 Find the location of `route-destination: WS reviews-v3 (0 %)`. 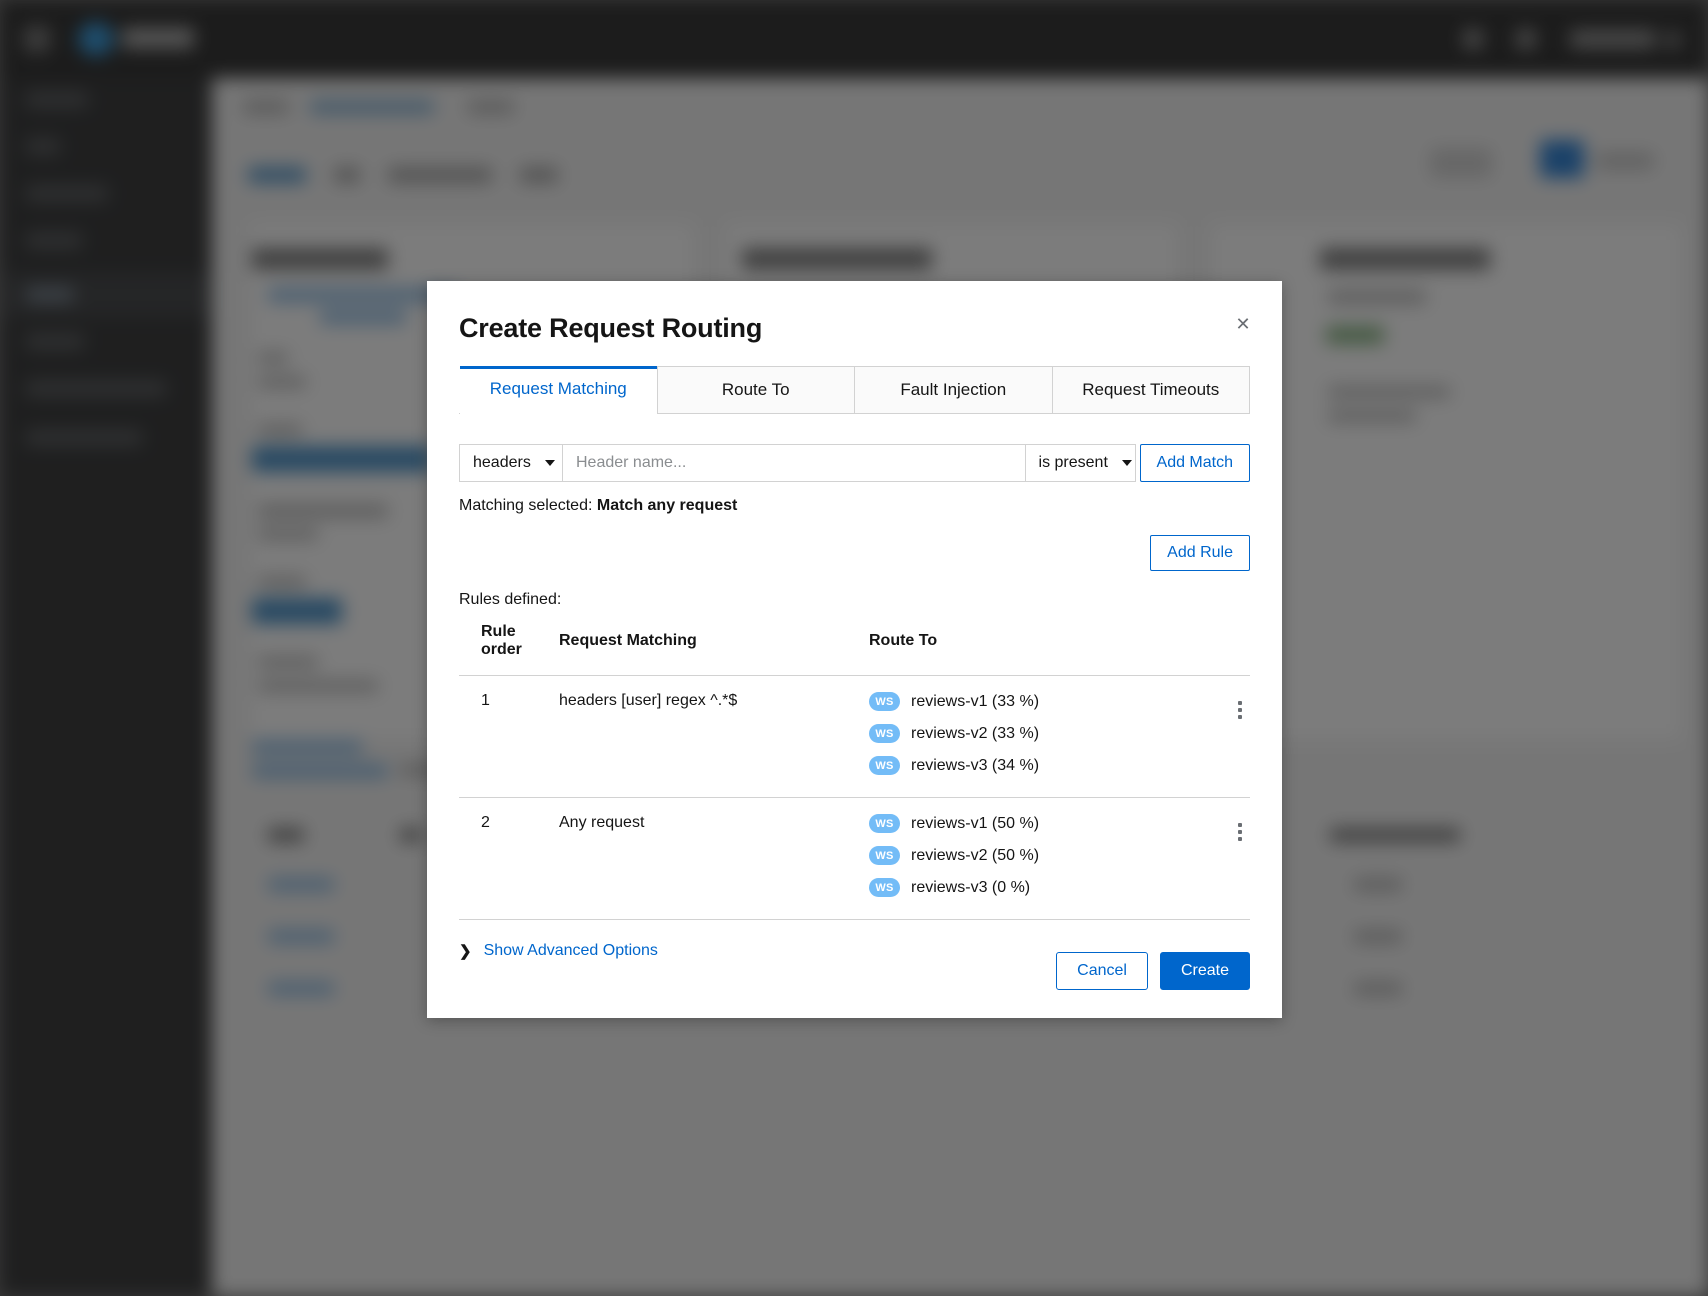

route-destination: WS reviews-v3 (0 %) is located at coordinates (1029, 888).